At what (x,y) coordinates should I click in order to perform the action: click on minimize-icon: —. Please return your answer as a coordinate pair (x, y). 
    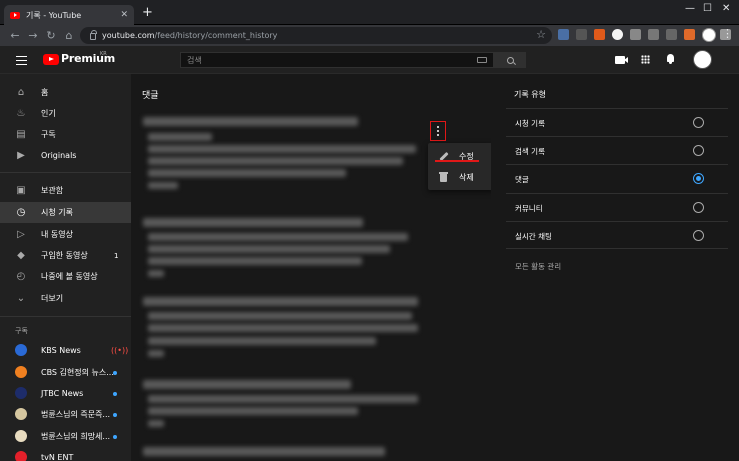
    Looking at the image, I should click on (690, 8).